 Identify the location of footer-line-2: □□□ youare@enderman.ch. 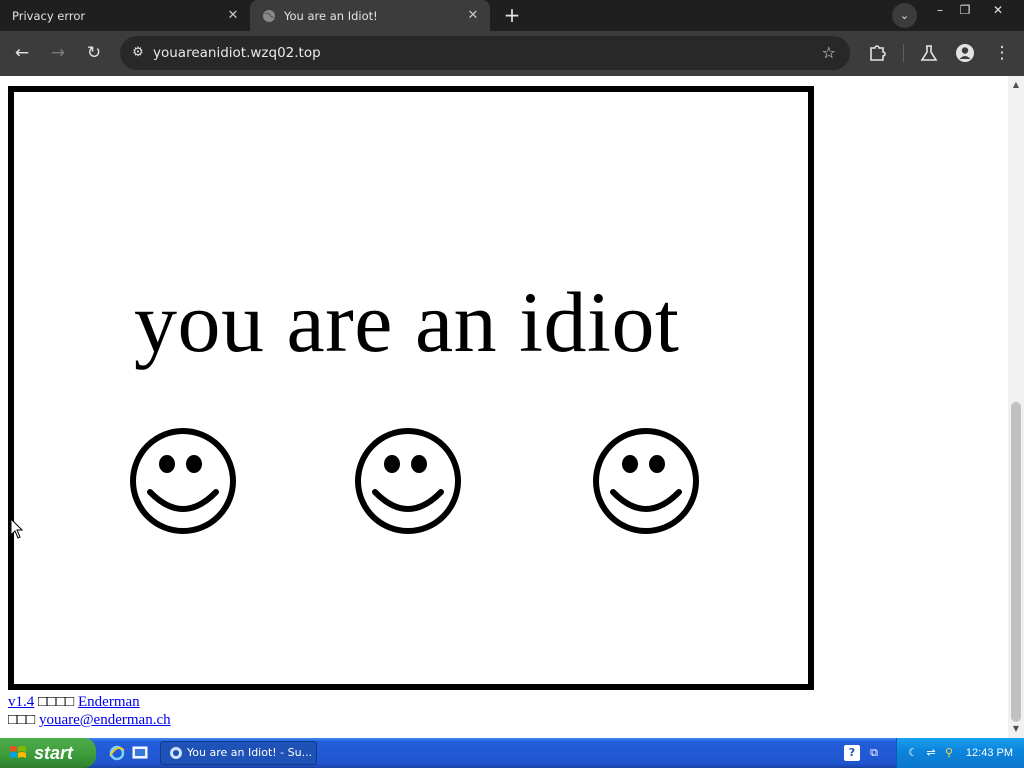
(89, 720).